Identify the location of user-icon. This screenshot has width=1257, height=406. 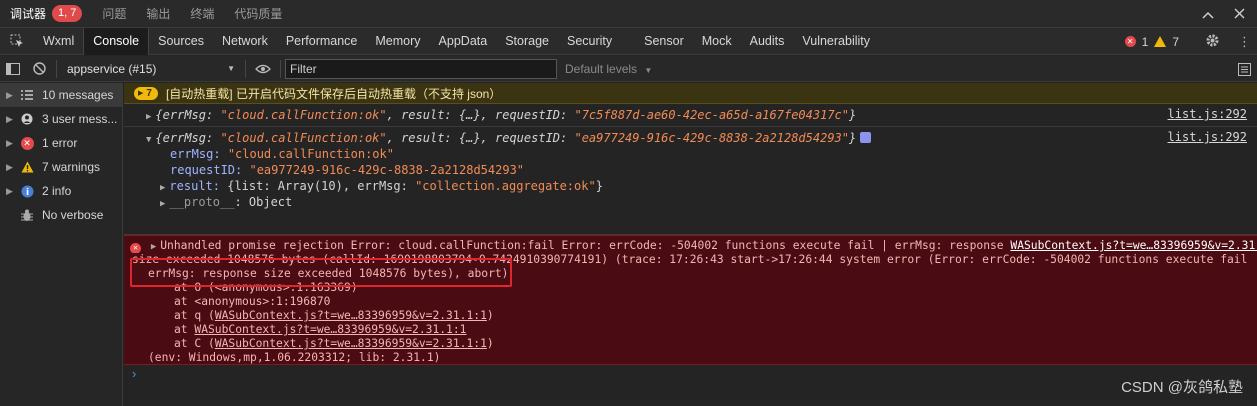
(27, 119).